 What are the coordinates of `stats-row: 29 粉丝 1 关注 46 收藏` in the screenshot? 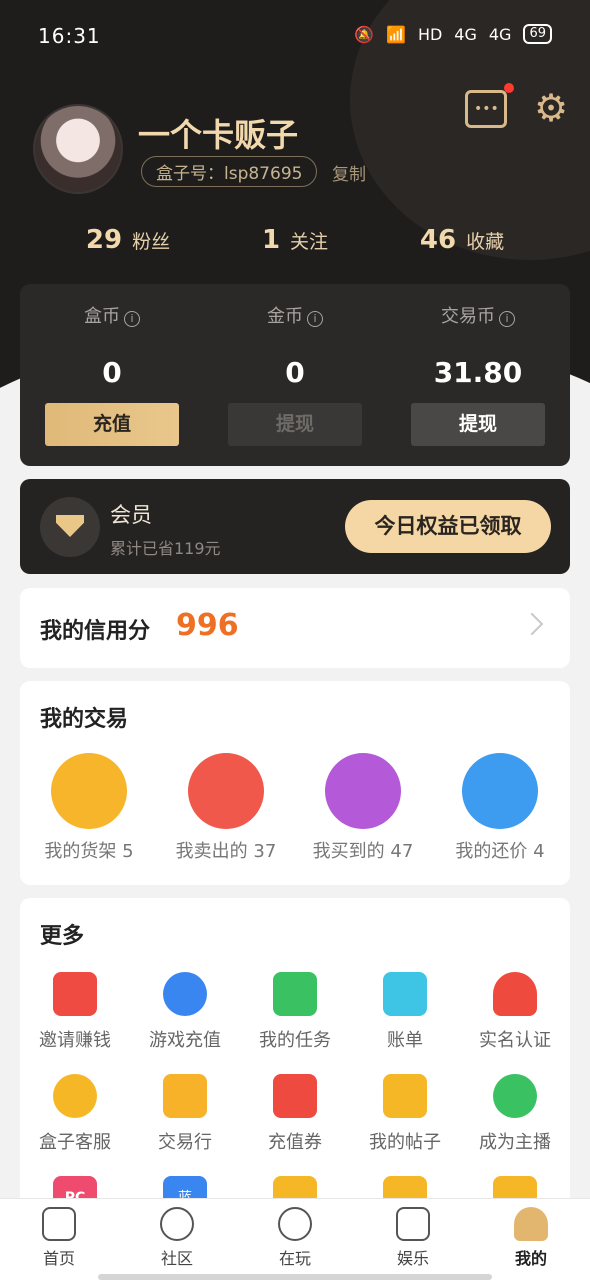 It's located at (295, 240).